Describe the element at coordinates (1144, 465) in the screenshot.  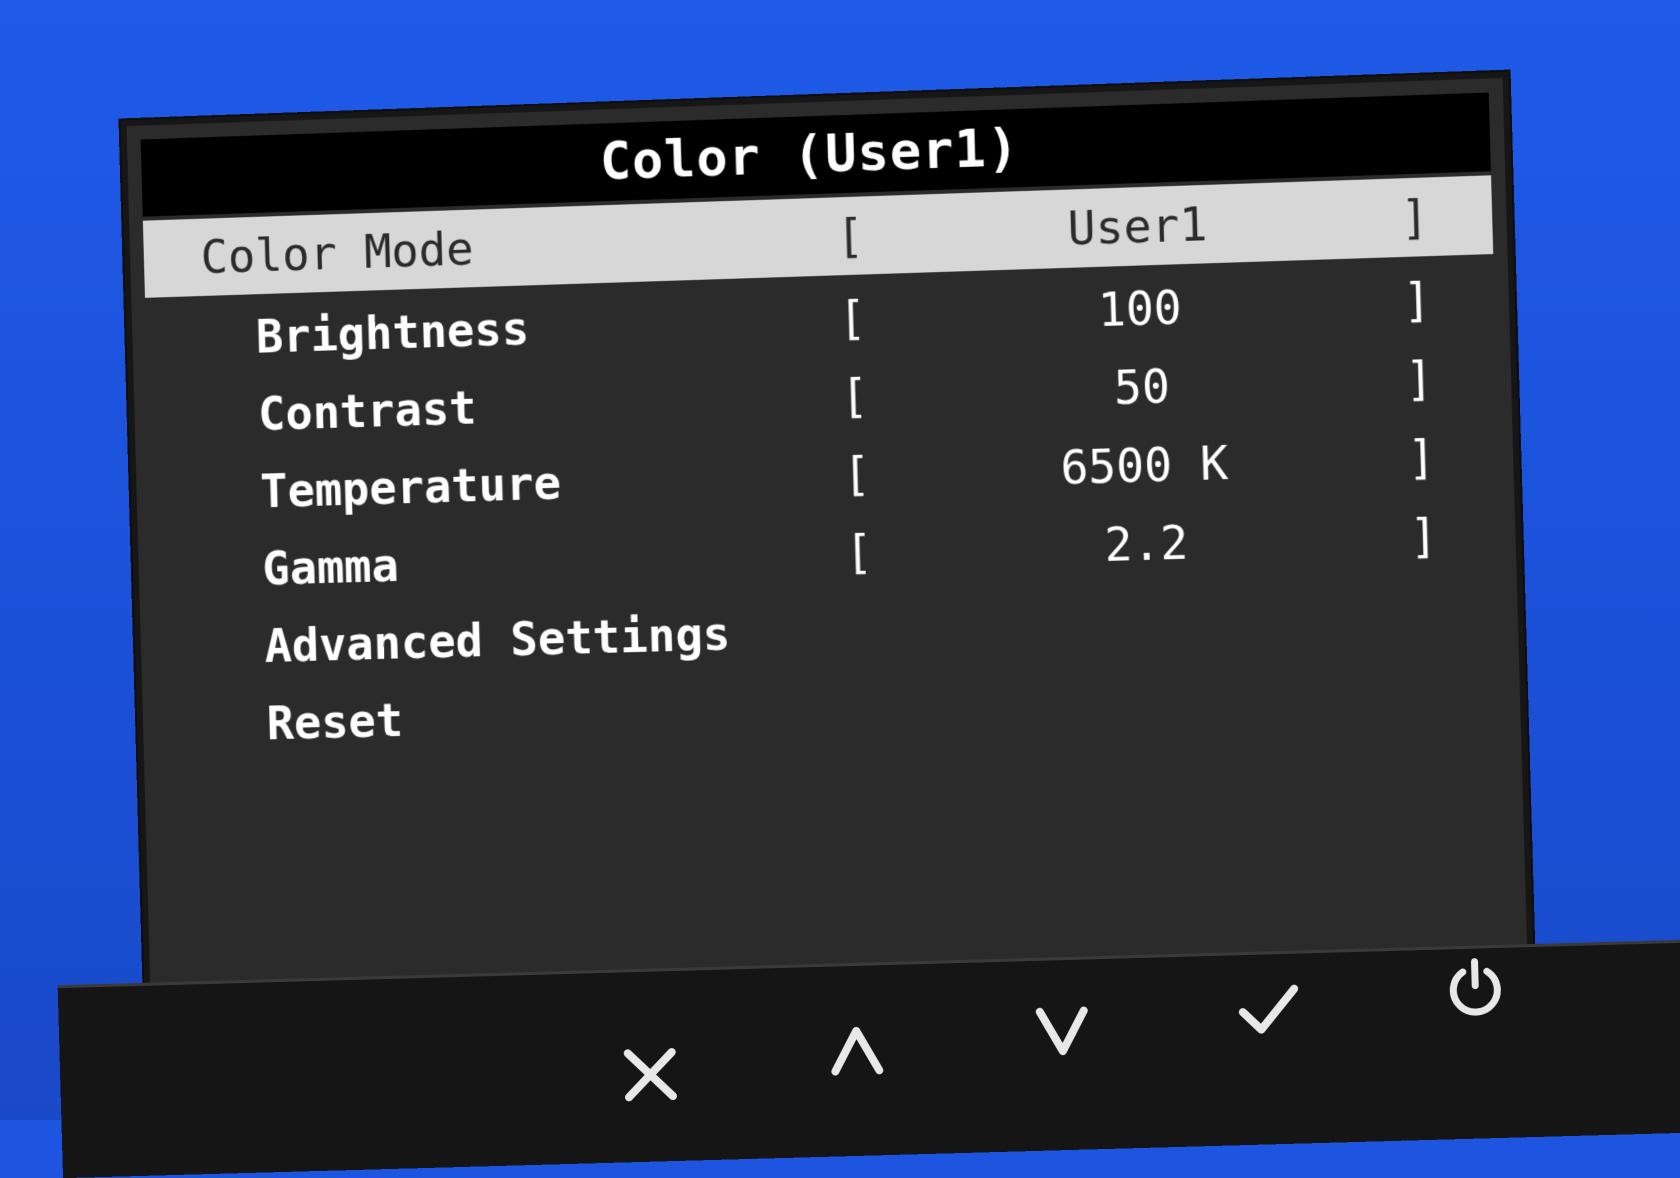
I see `menu-item-value: 6500 K` at that location.